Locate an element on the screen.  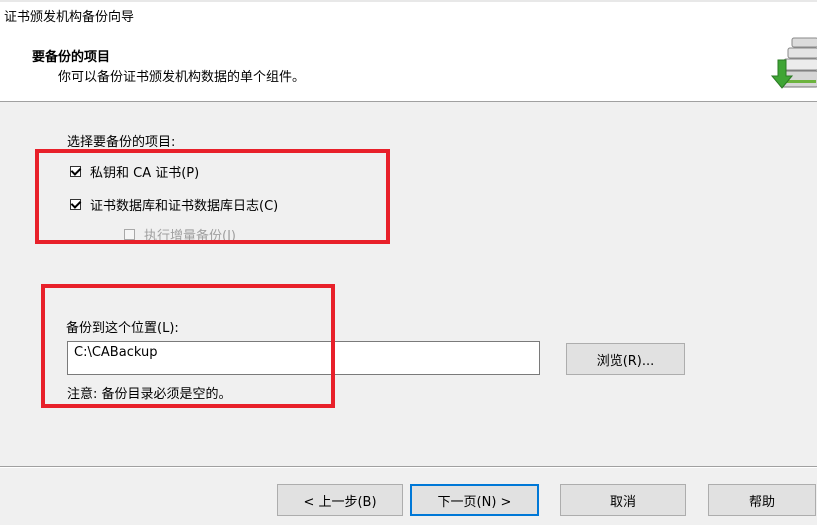
items-label: 选择要备份的项目: is located at coordinates (121, 142).